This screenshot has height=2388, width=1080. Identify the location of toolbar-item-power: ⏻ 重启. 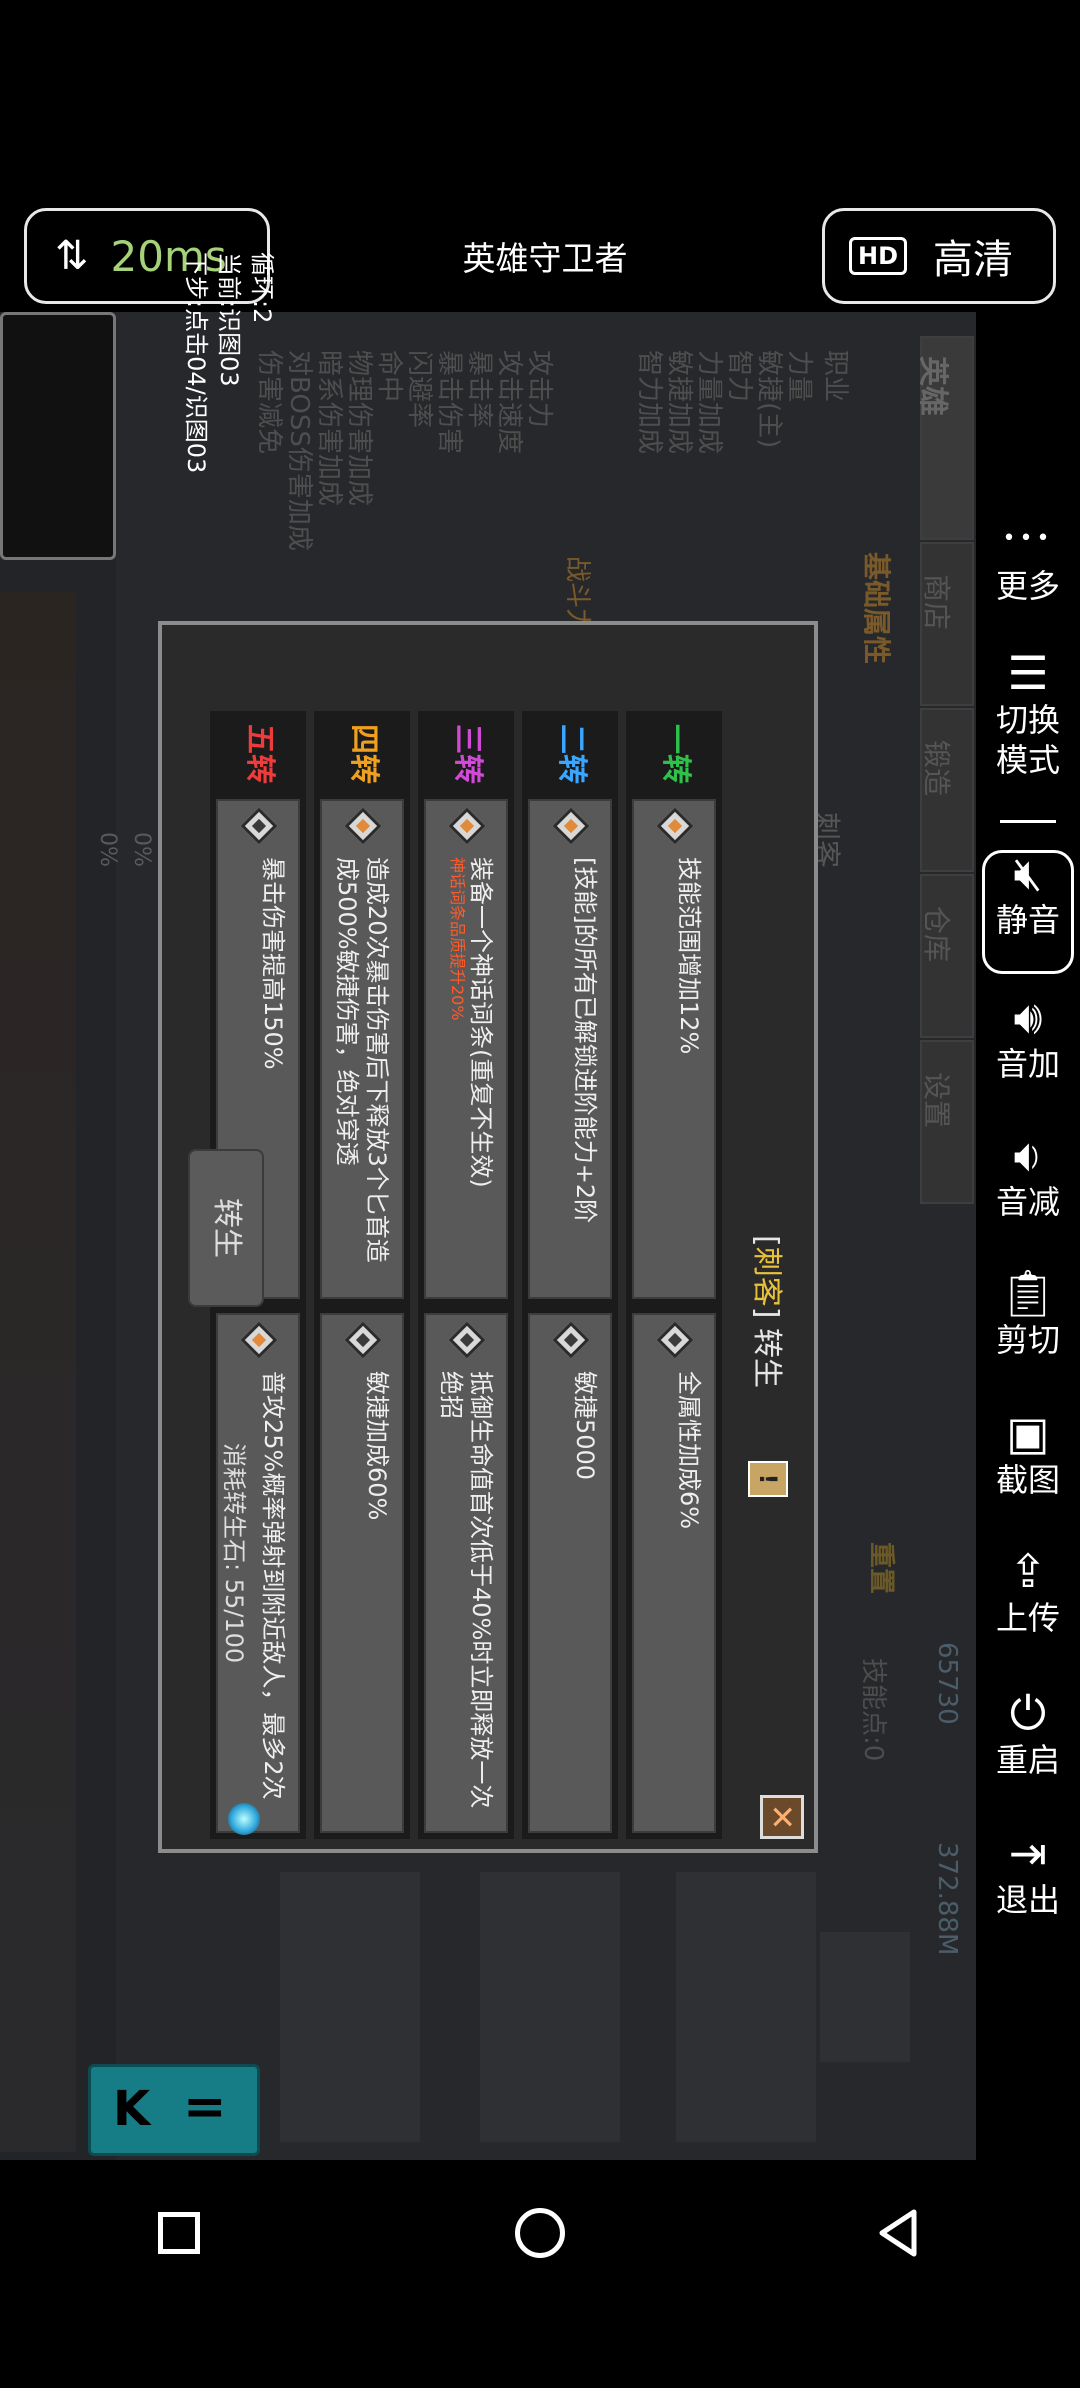
(1028, 1733).